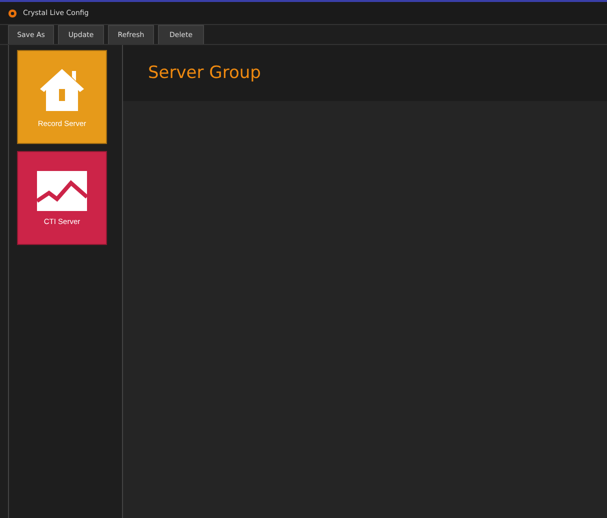 This screenshot has width=607, height=518. What do you see at coordinates (204, 73) in the screenshot?
I see `page-title: Server Group` at bounding box center [204, 73].